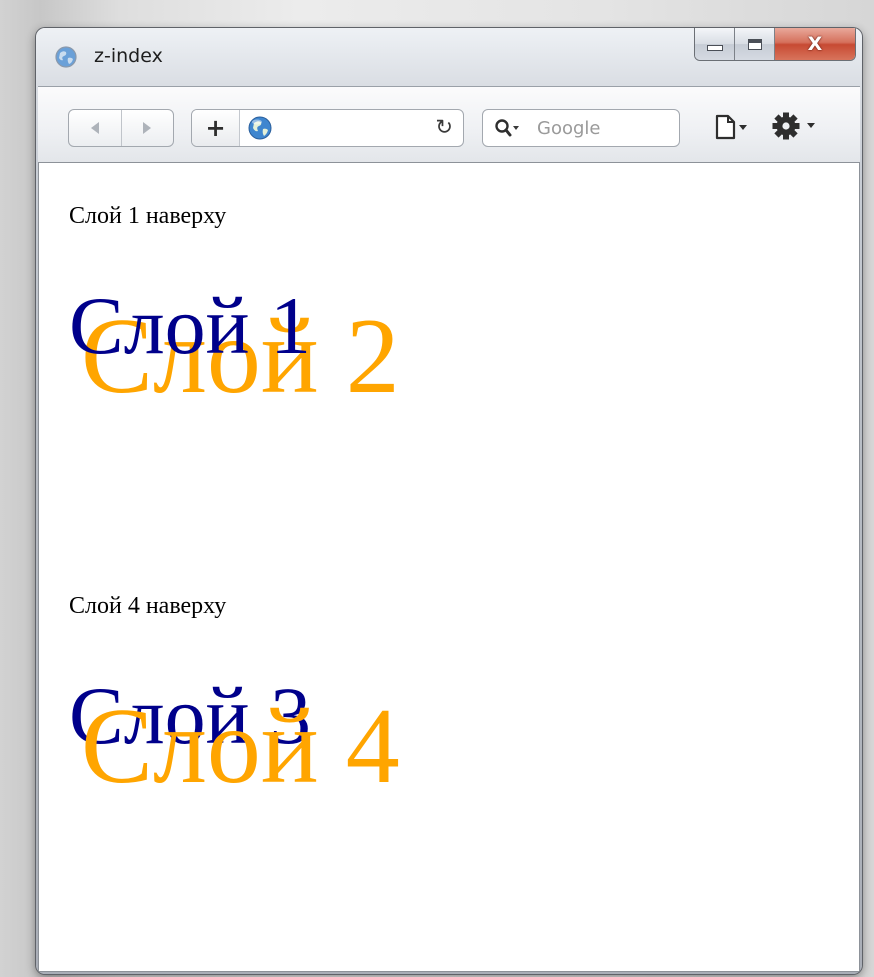 Image resolution: width=874 pixels, height=977 pixels. I want to click on section2-caption: Слой 4 наверху, so click(148, 606).